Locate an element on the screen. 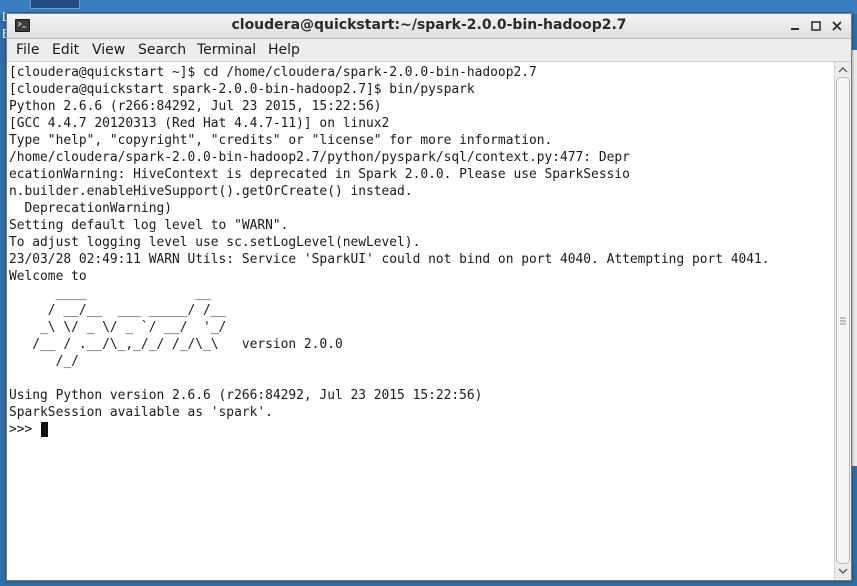 This screenshot has height=586, width=857. minimize-icon is located at coordinates (795, 29).